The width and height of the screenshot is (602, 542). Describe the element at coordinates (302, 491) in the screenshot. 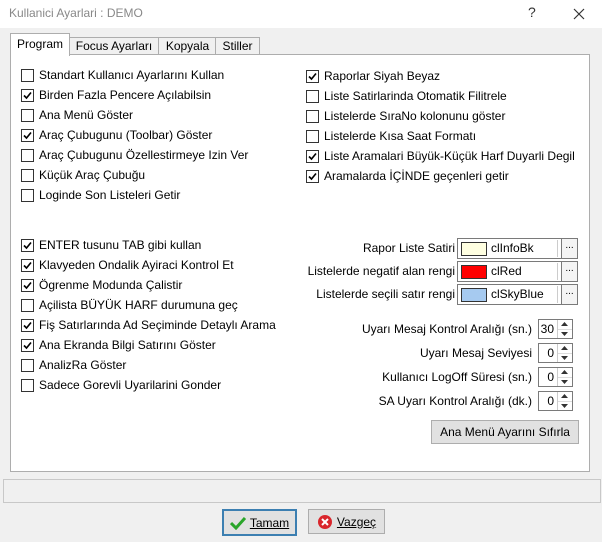

I see `status-bar` at that location.